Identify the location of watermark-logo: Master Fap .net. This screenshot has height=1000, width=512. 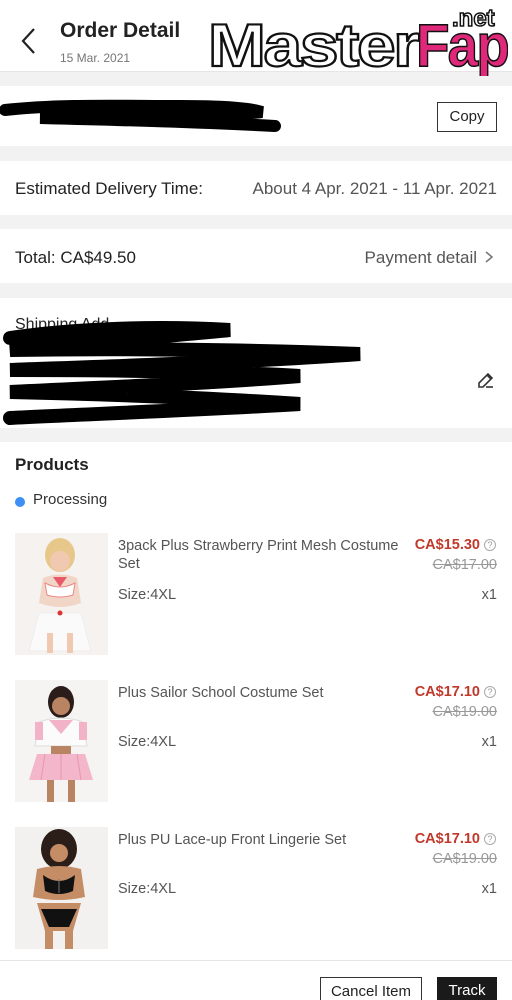
(358, 40).